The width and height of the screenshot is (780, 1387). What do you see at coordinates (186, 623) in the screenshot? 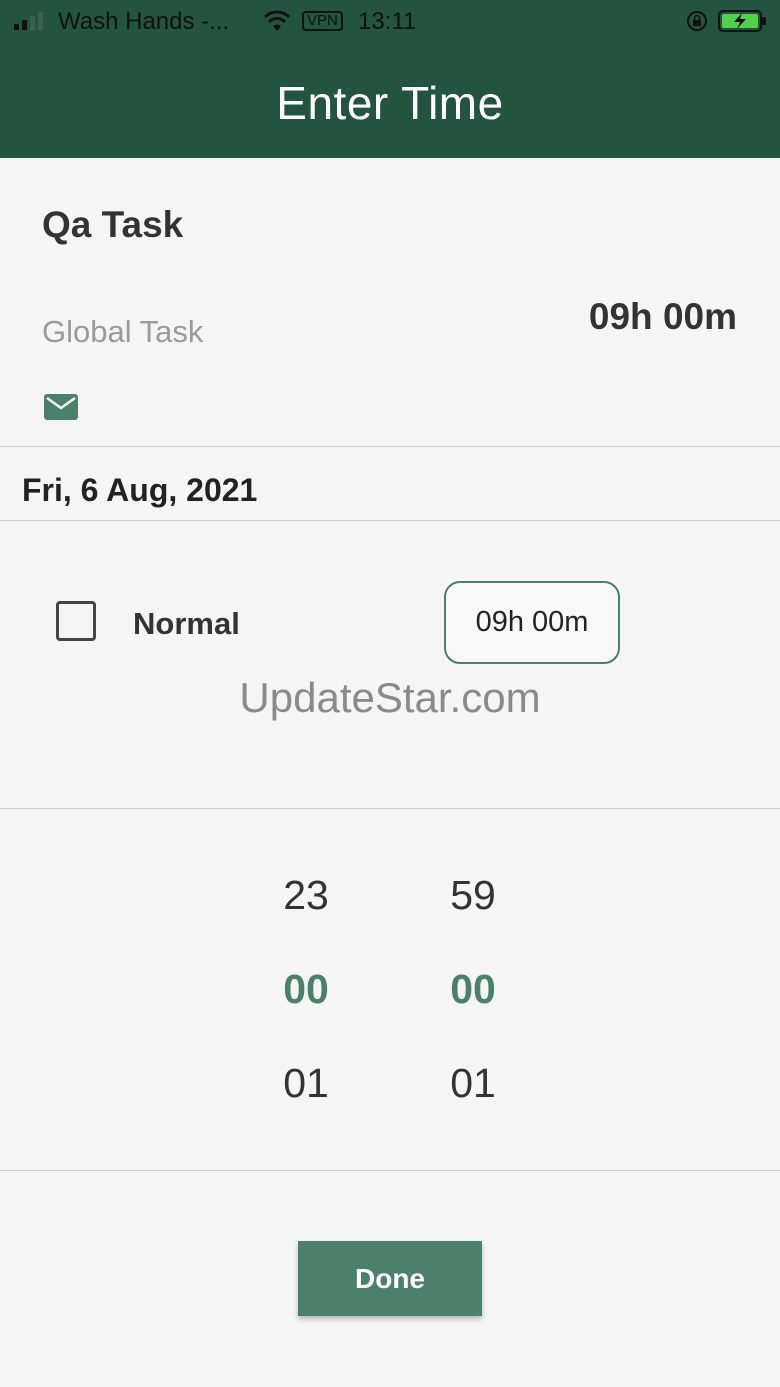
I see `normal-label: Normal` at bounding box center [186, 623].